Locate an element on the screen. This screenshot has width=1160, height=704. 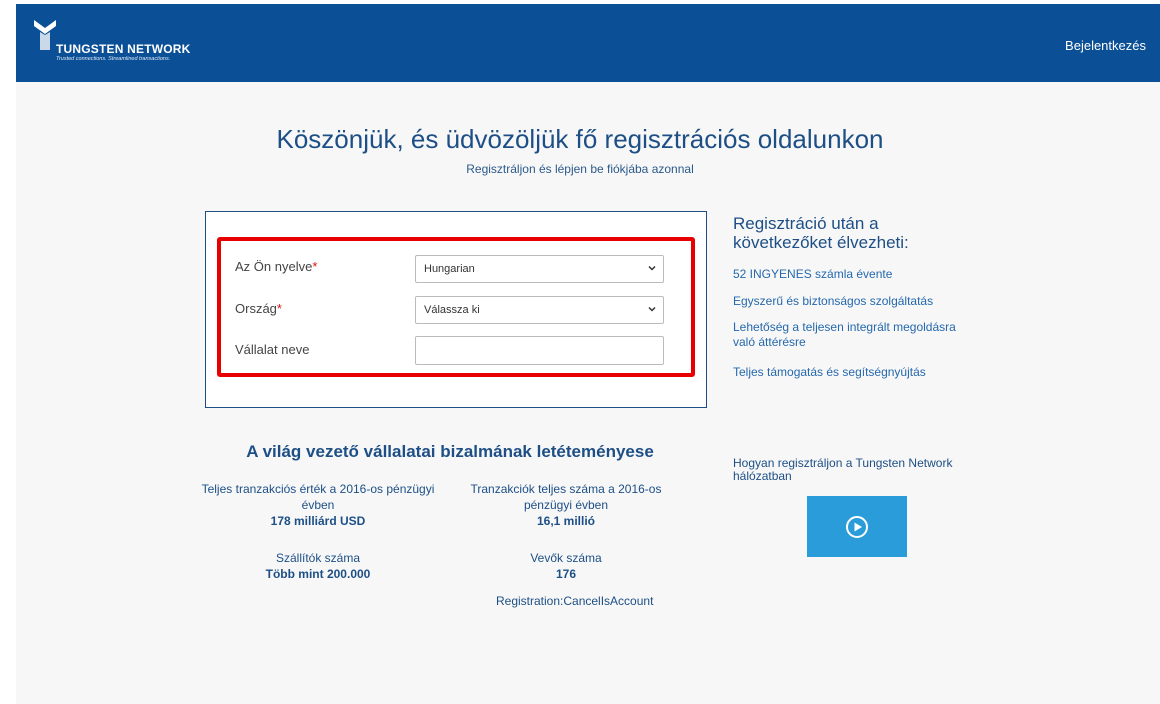
brand-name: TUNGSTEN NETWORK is located at coordinates (123, 49).